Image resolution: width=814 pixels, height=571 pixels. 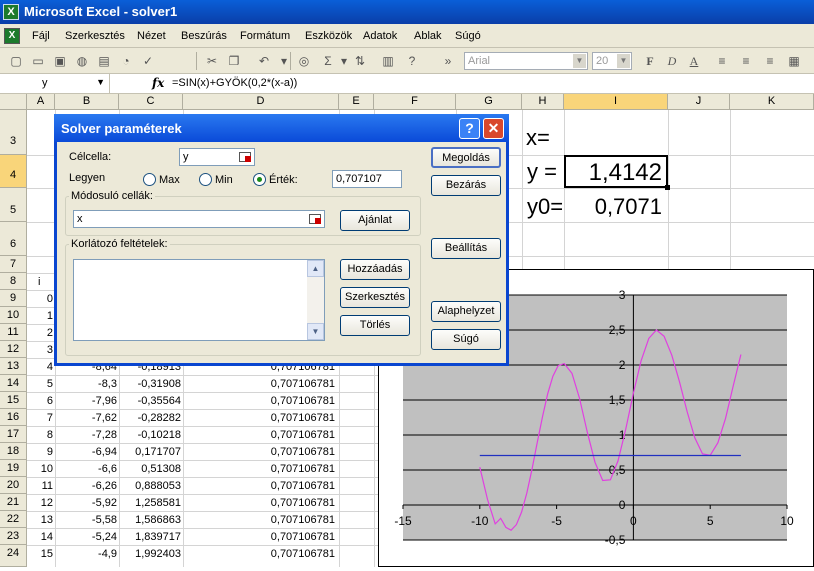 What do you see at coordinates (281, 128) in the screenshot?
I see `dialog-title-bar: Solver paraméterek ? ✕` at bounding box center [281, 128].